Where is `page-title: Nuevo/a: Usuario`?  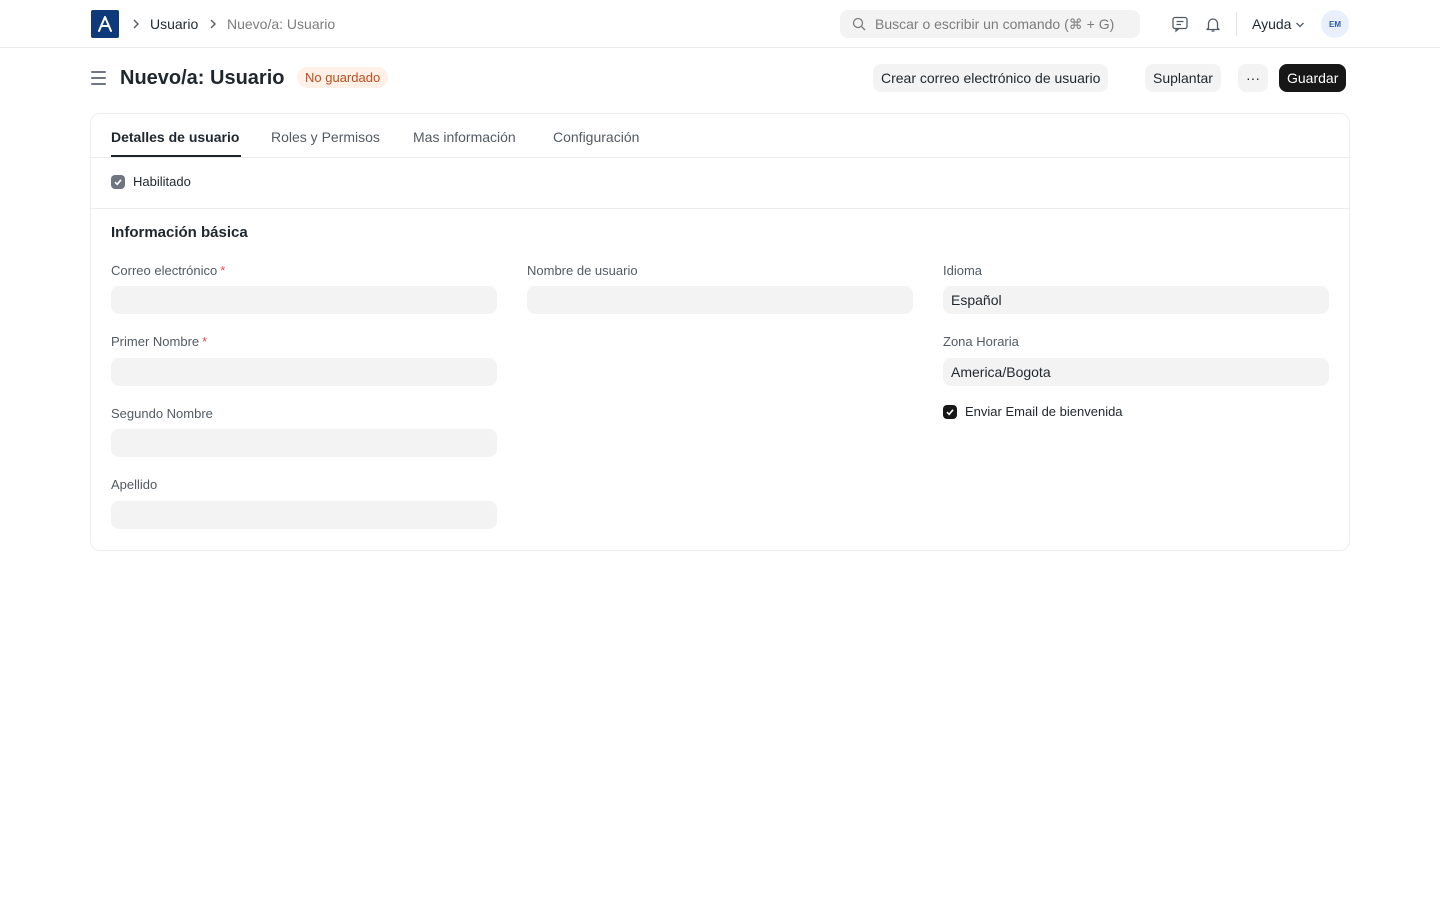
page-title: Nuevo/a: Usuario is located at coordinates (202, 78).